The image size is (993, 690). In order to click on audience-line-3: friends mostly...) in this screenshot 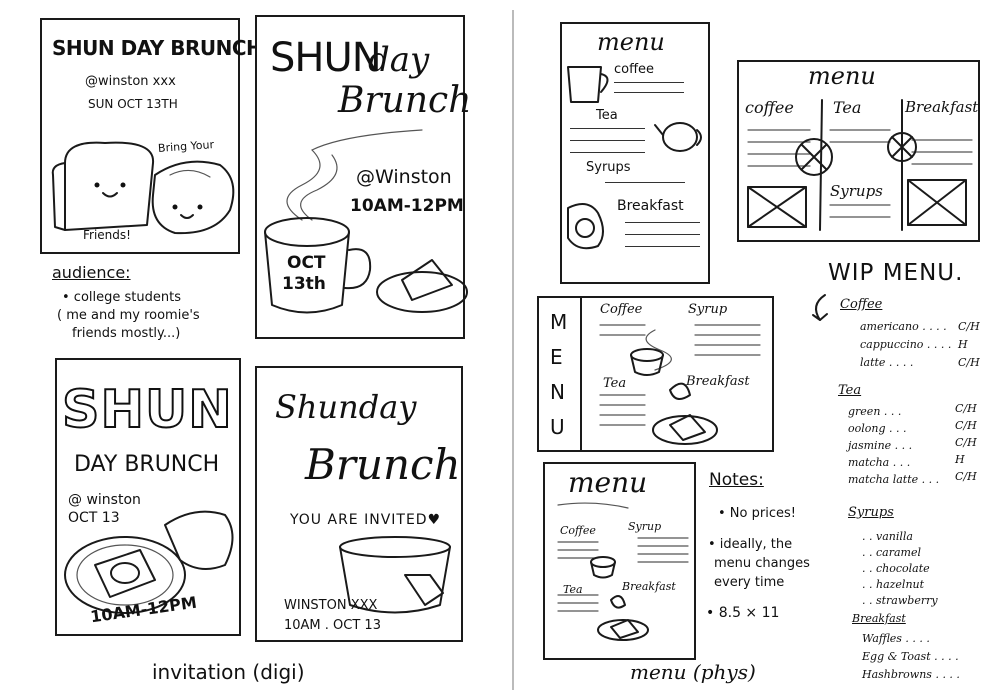, I will do `click(126, 333)`.